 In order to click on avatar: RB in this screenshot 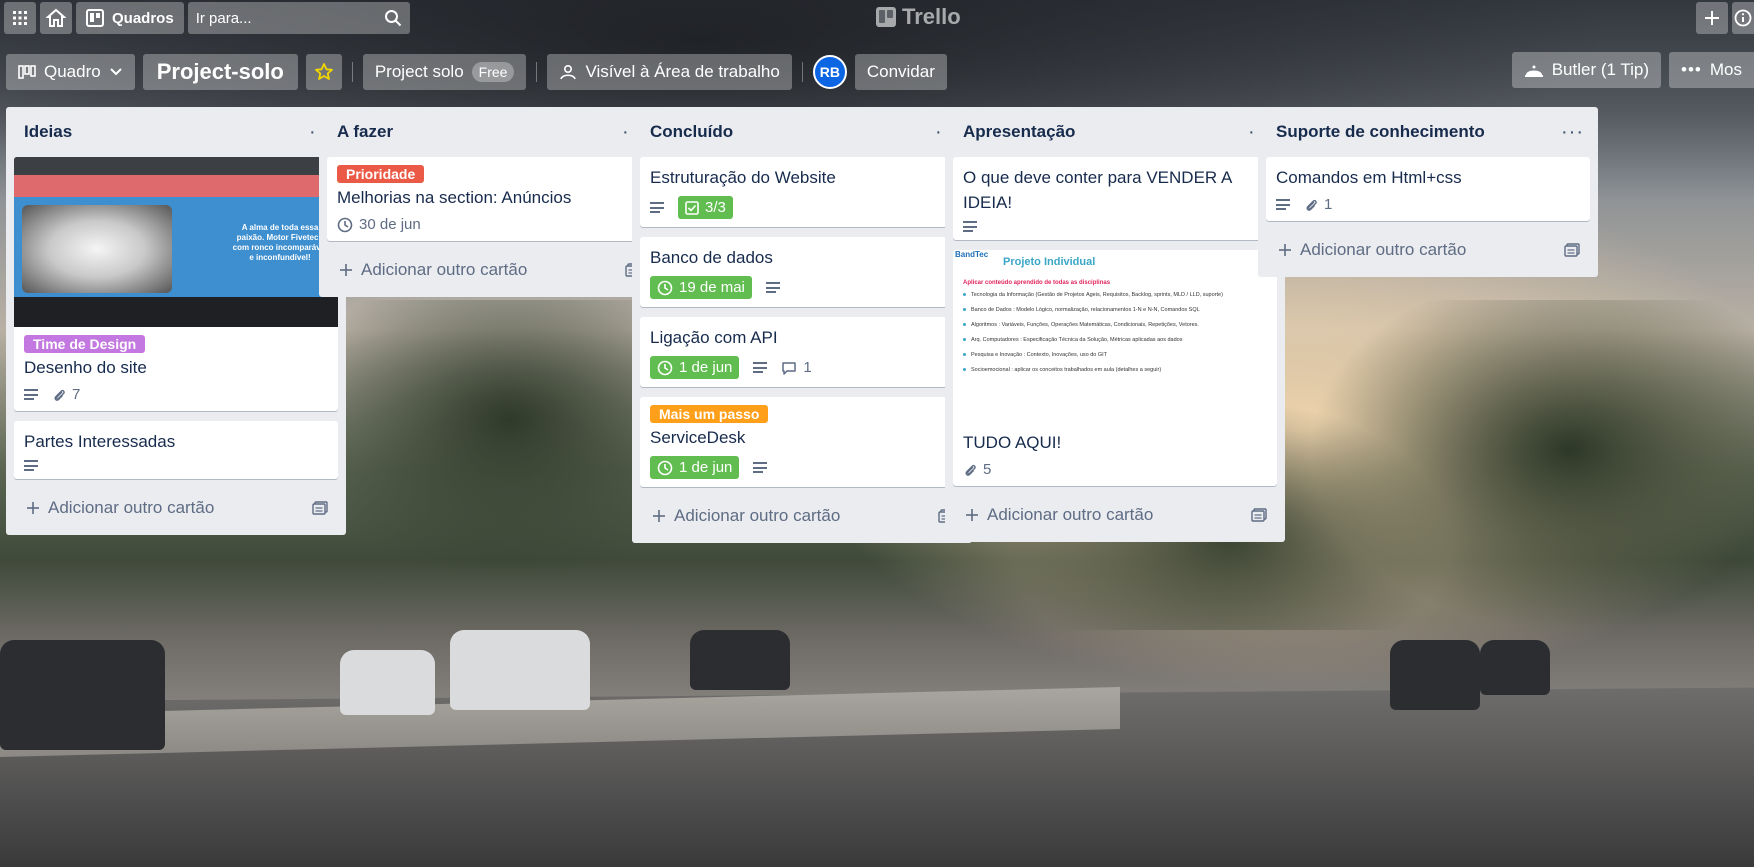, I will do `click(829, 72)`.